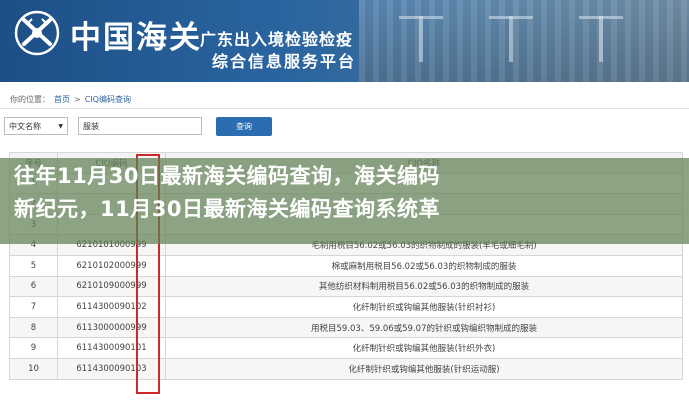 The image size is (689, 400). I want to click on customs-emblem-icon, so click(37, 33).